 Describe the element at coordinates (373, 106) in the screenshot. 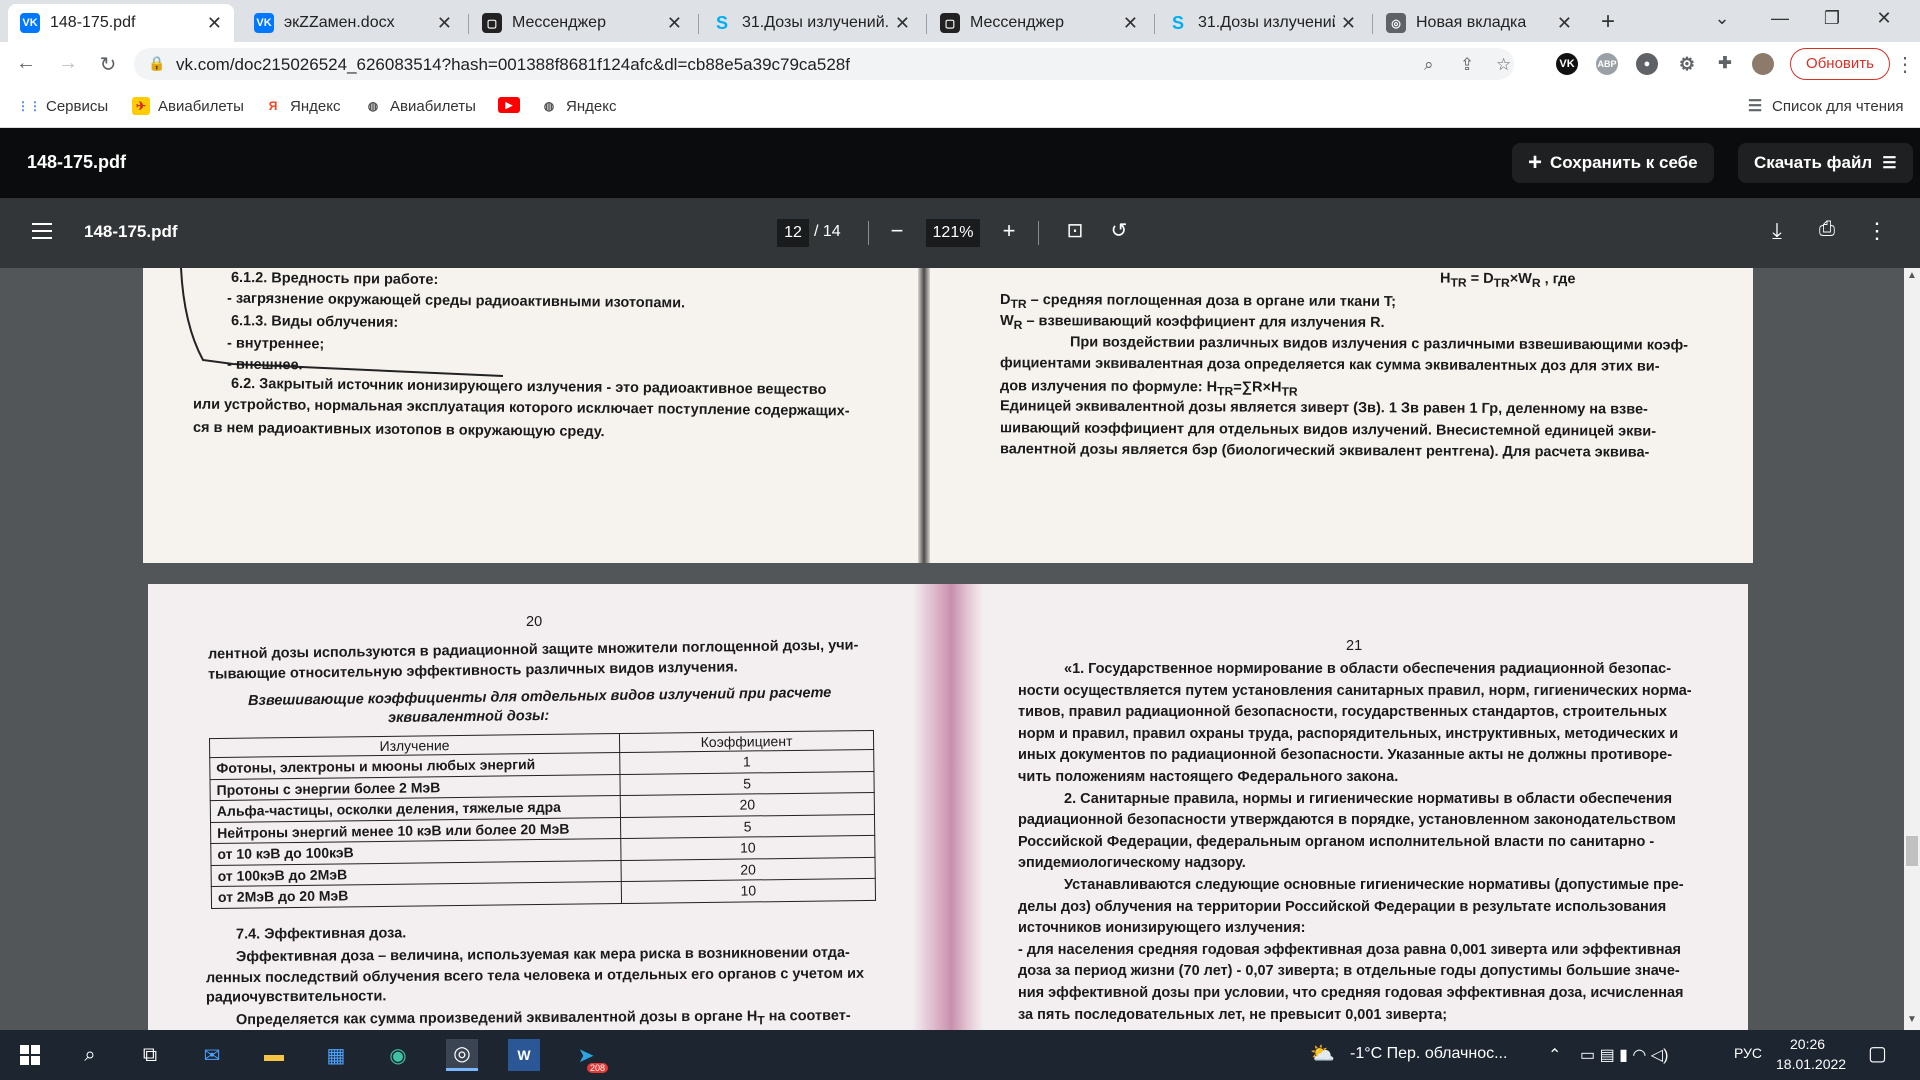

I see `globe-icon: ◍` at that location.